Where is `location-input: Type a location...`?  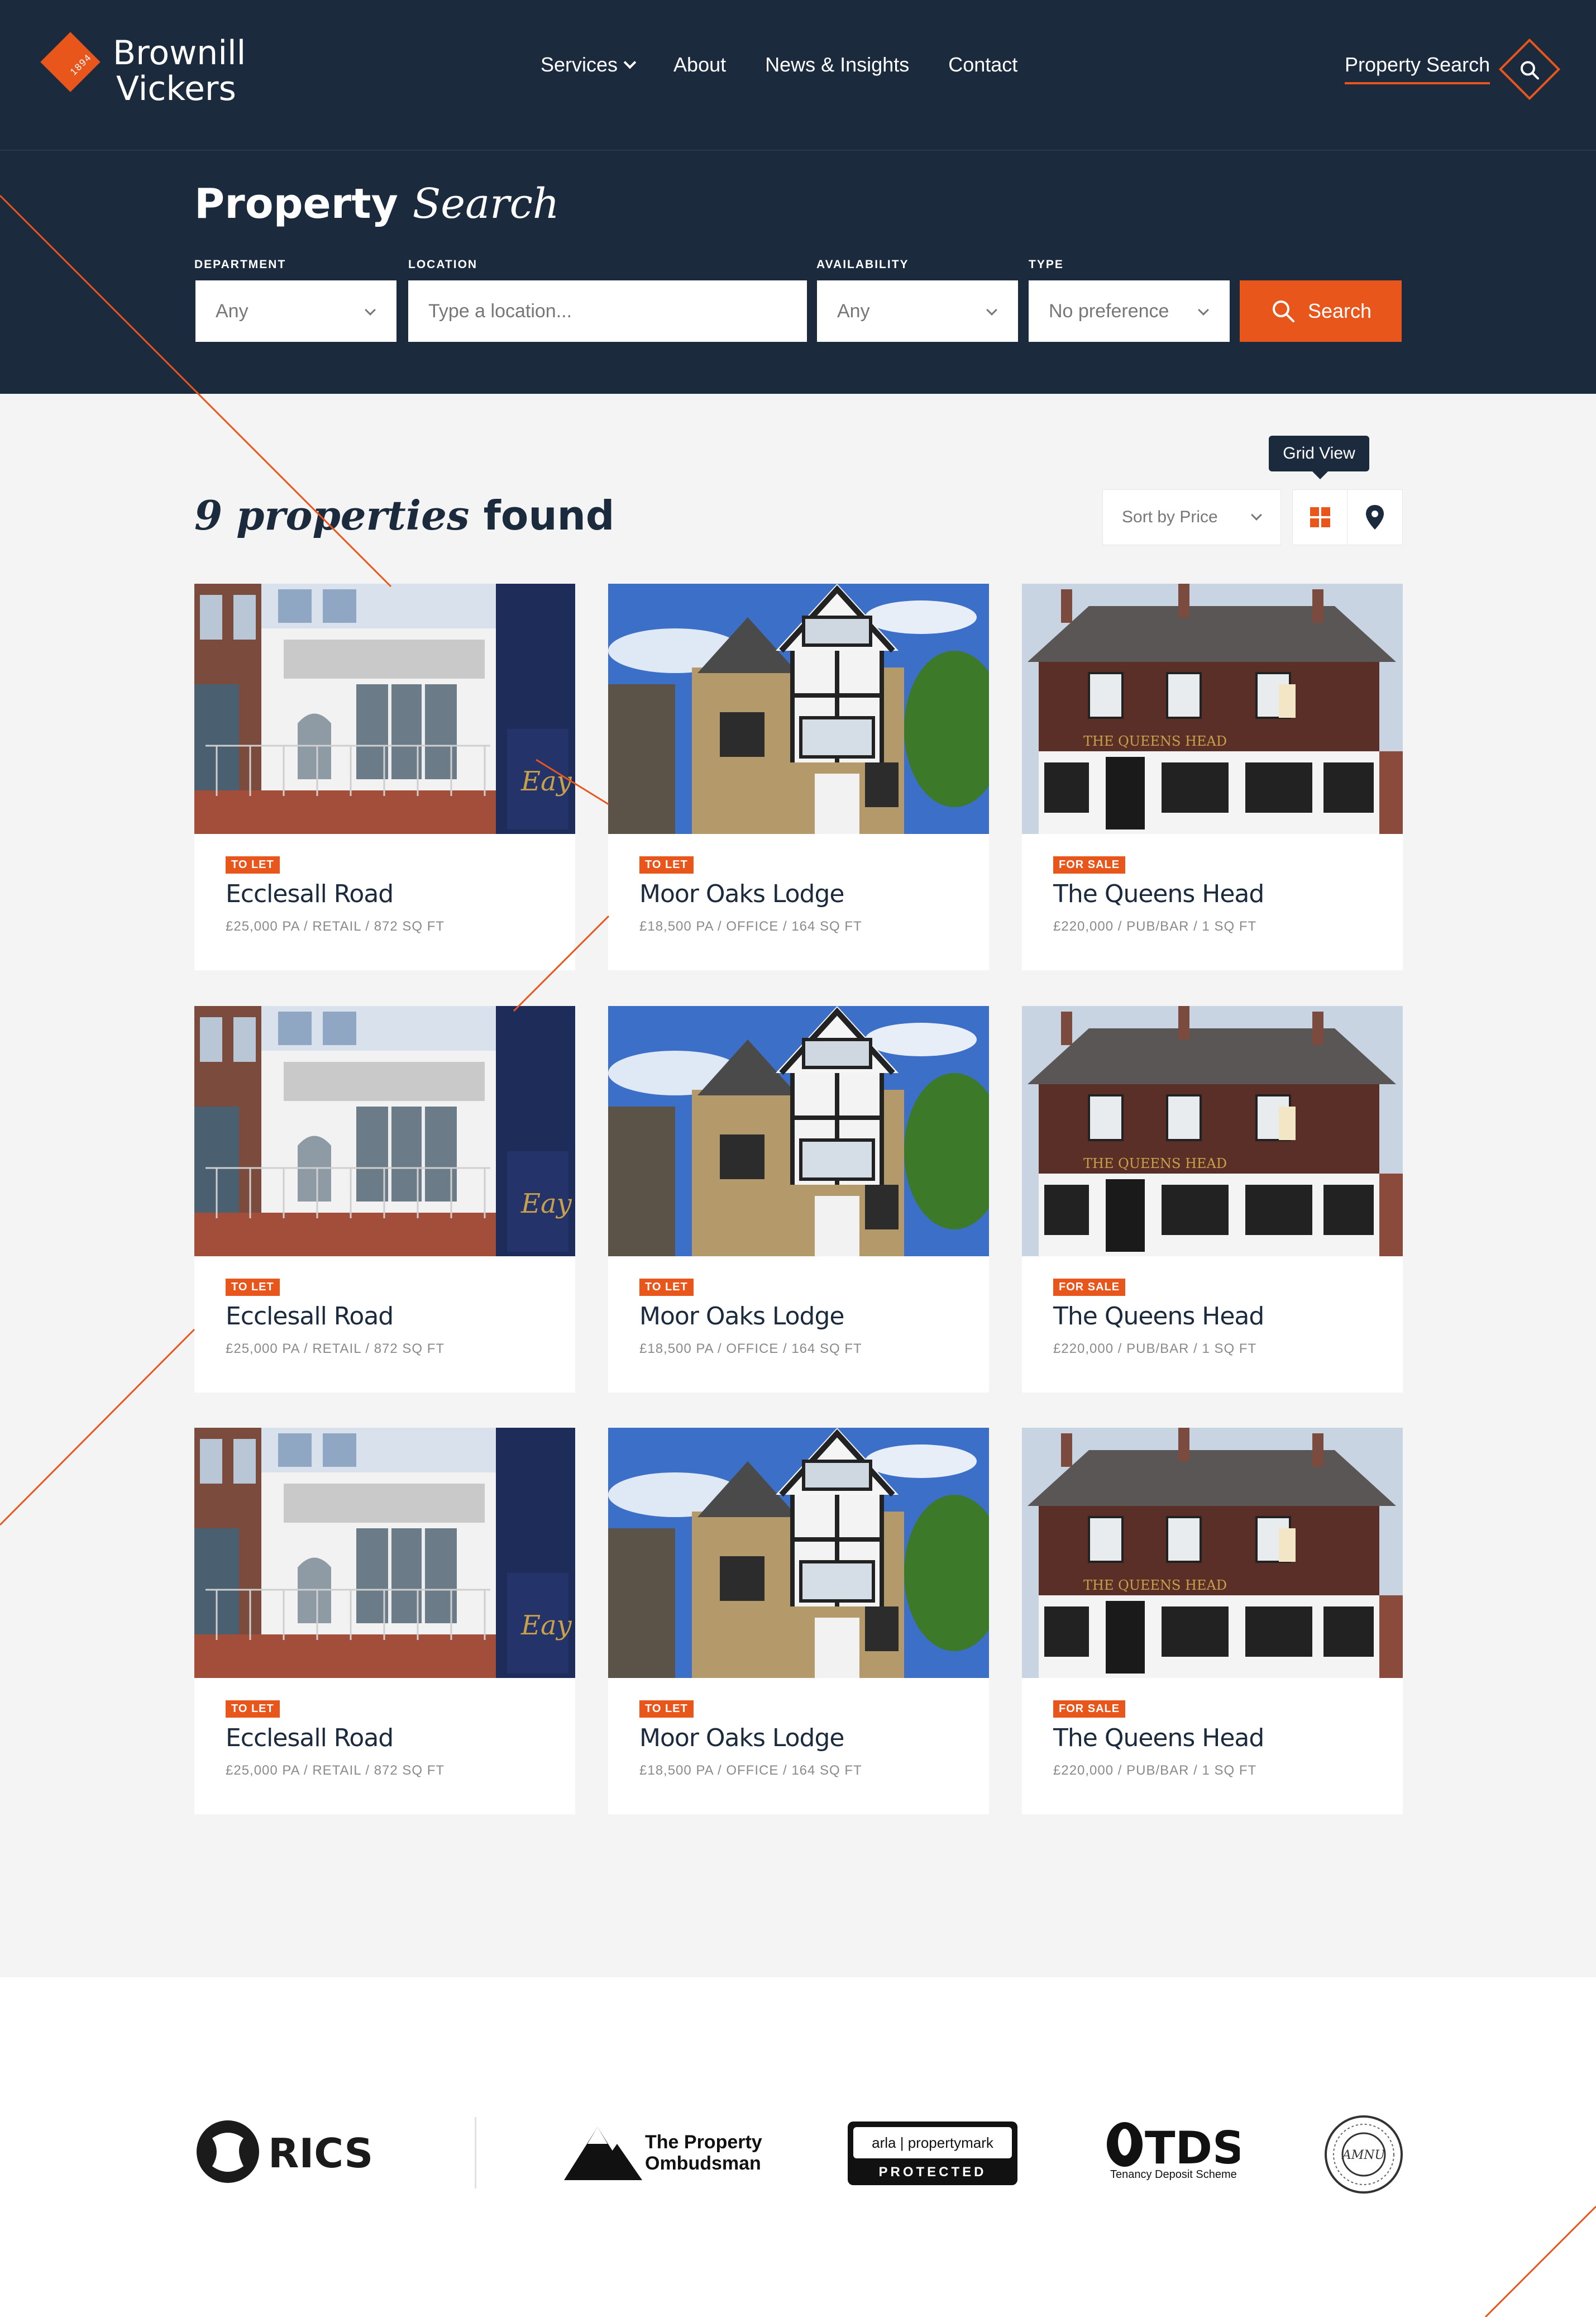 location-input: Type a location... is located at coordinates (607, 311).